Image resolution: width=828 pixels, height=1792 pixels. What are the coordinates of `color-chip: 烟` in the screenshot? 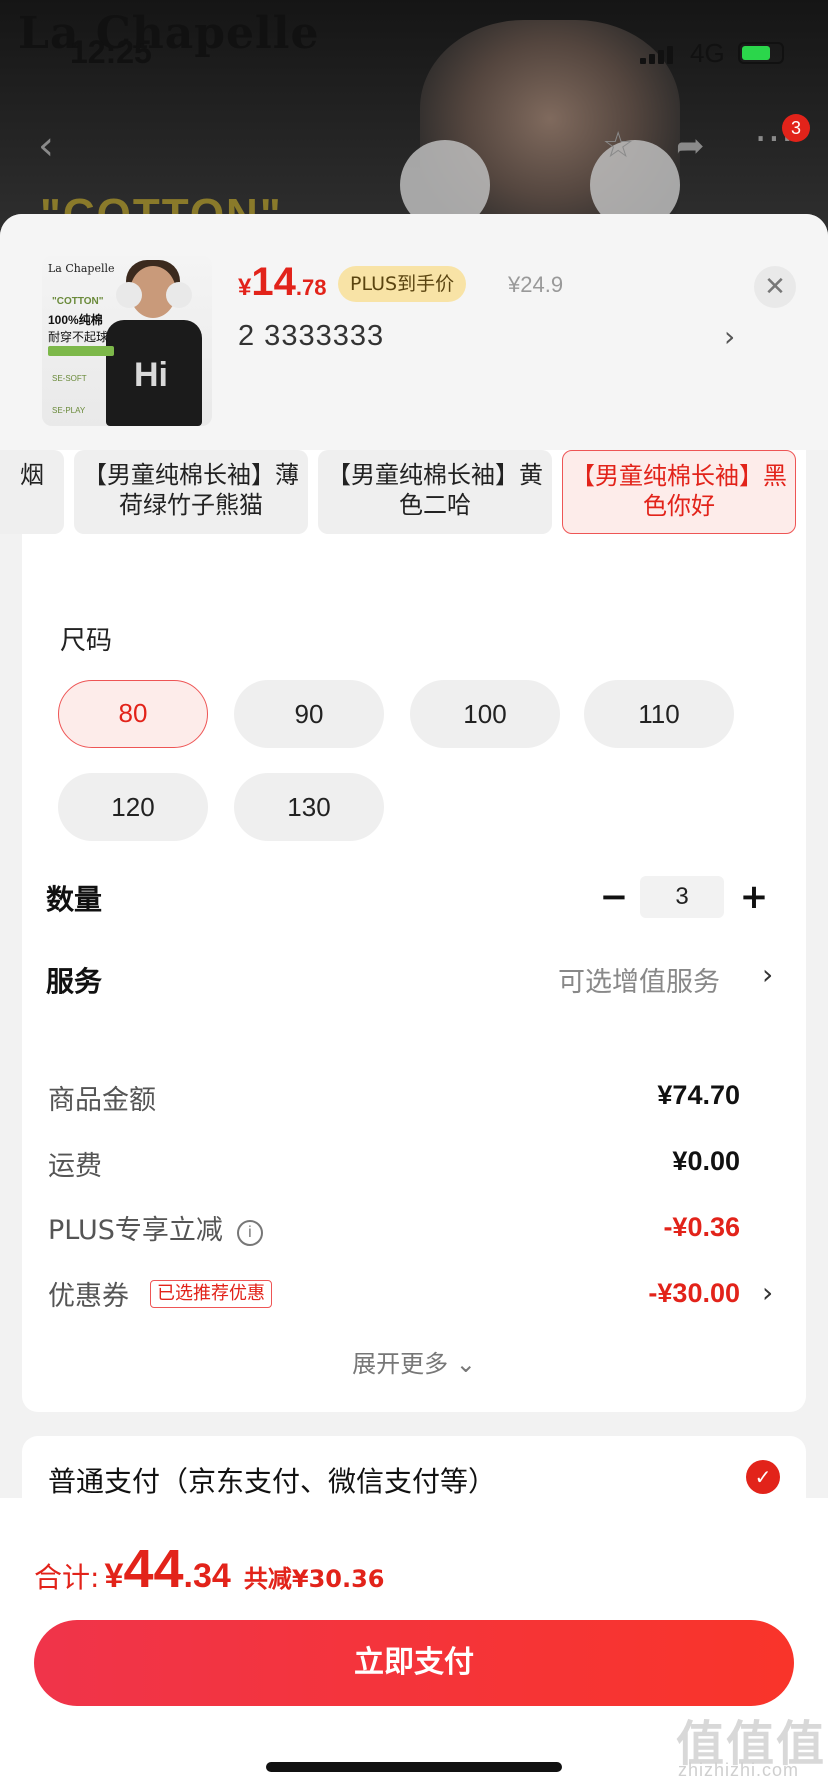 It's located at (32, 492).